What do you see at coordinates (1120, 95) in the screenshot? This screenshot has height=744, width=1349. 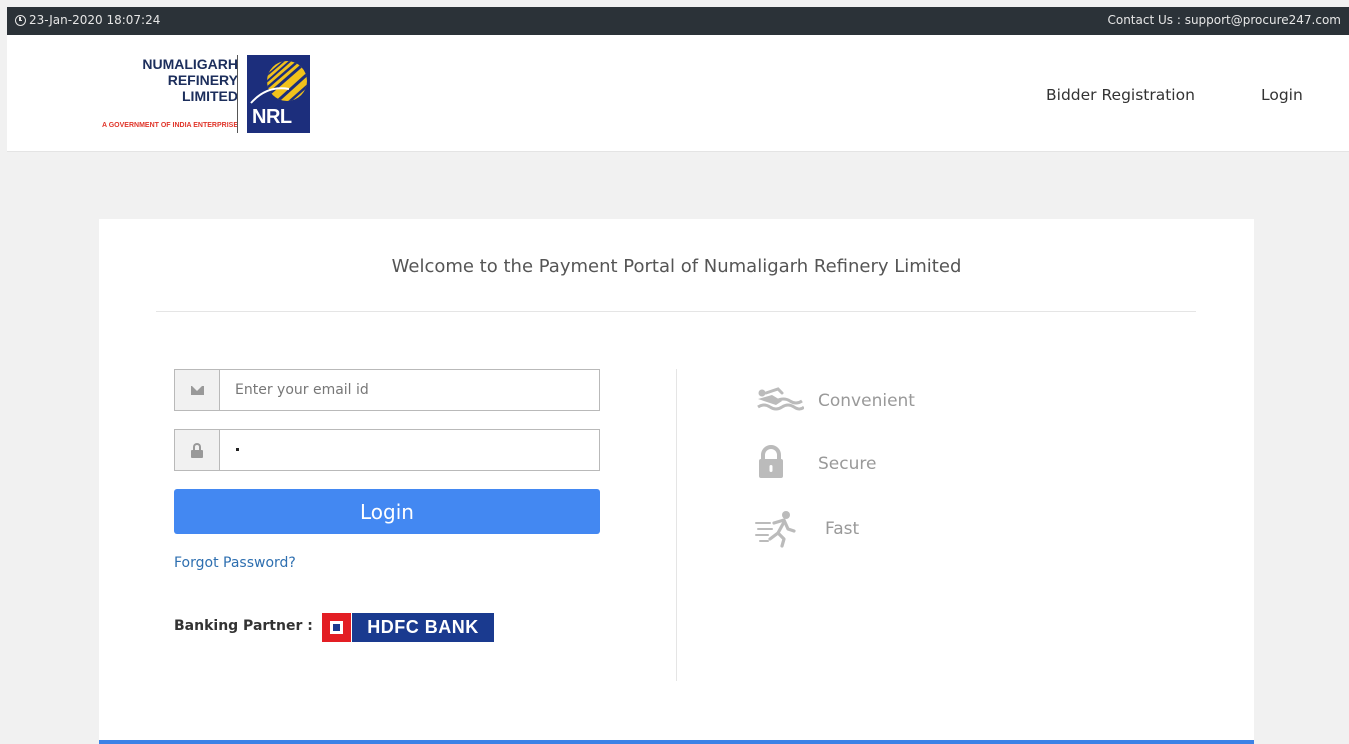 I see `nav-bidder-registration: Bidder Registration` at bounding box center [1120, 95].